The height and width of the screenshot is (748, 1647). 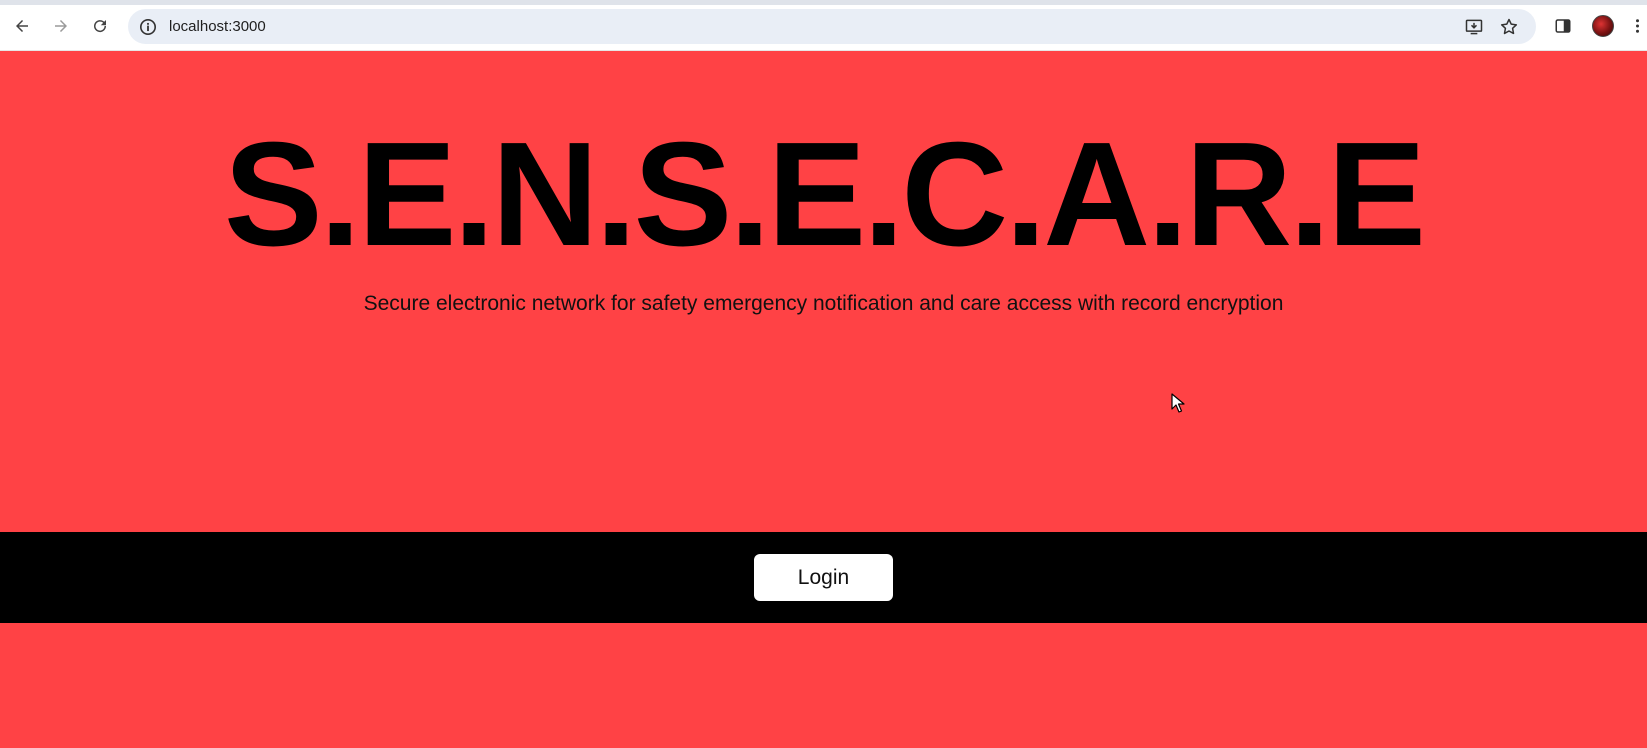 I want to click on browser-toolbar: localhost:3000, so click(x=823, y=25).